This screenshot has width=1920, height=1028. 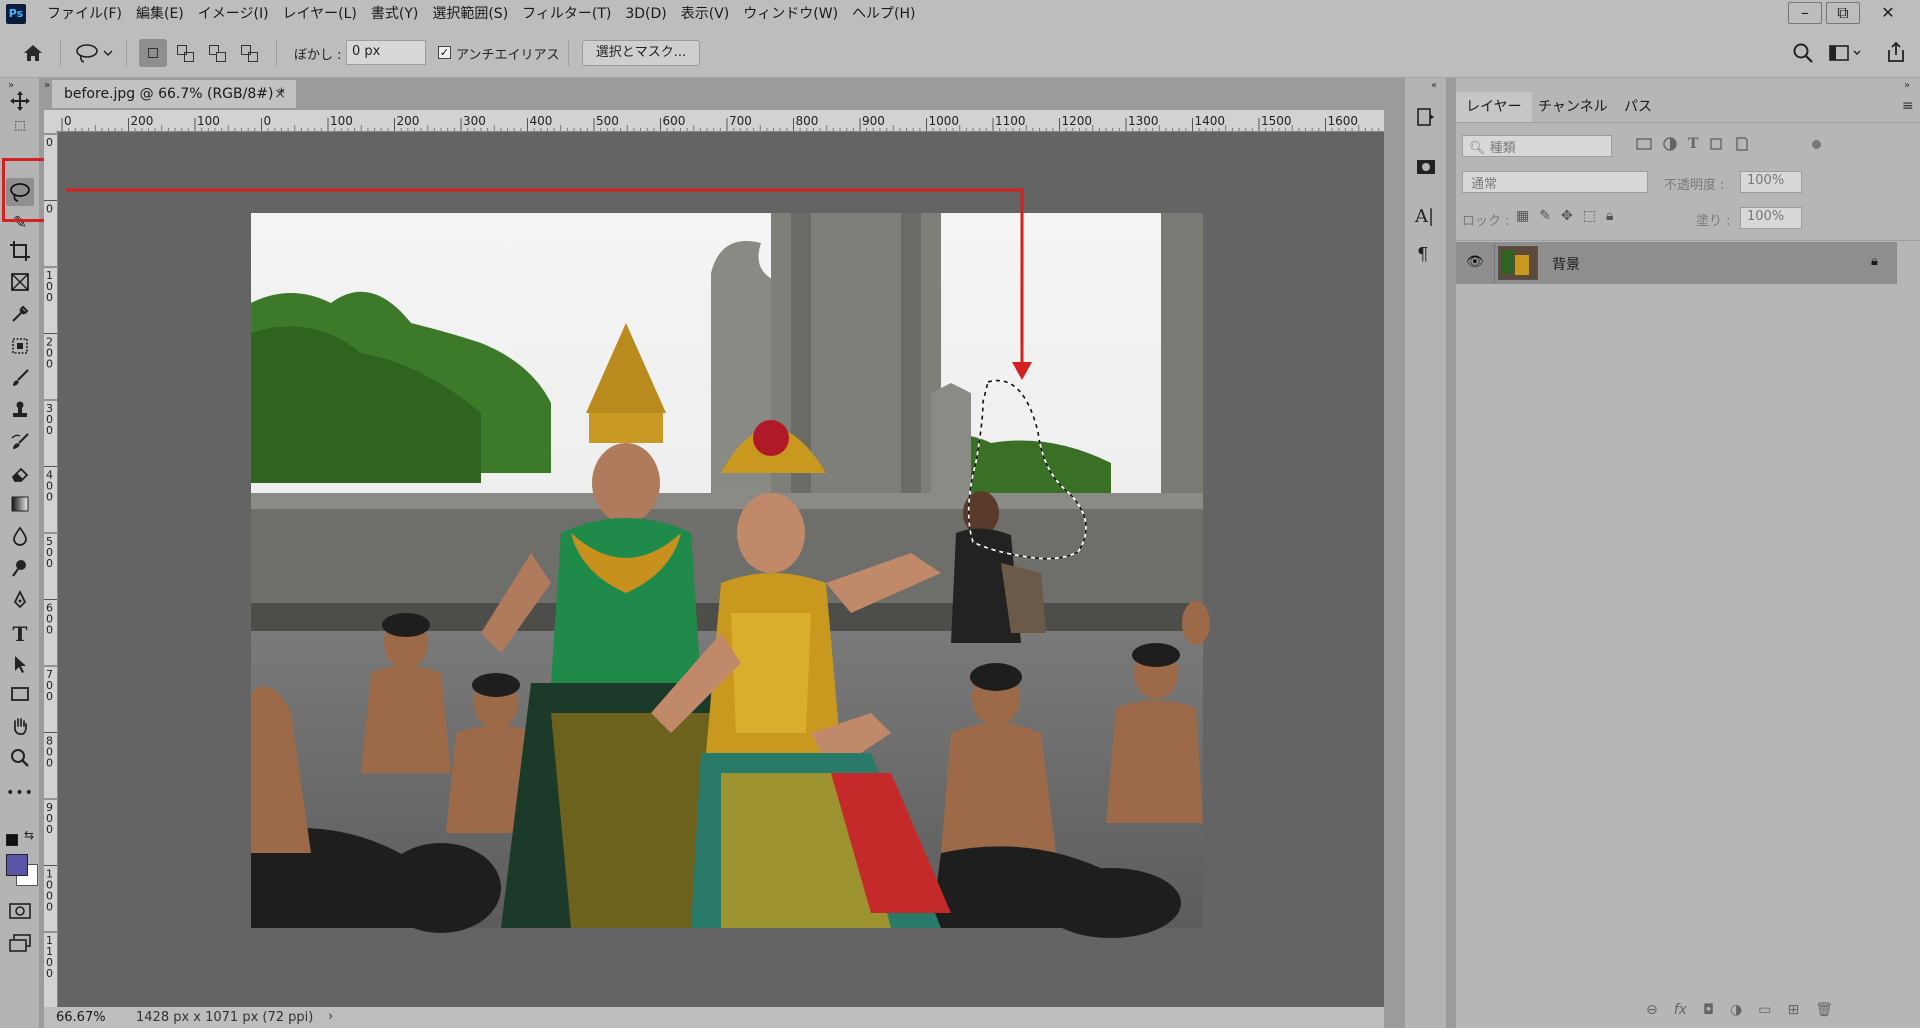 What do you see at coordinates (1896, 52) in the screenshot?
I see `share-icon` at bounding box center [1896, 52].